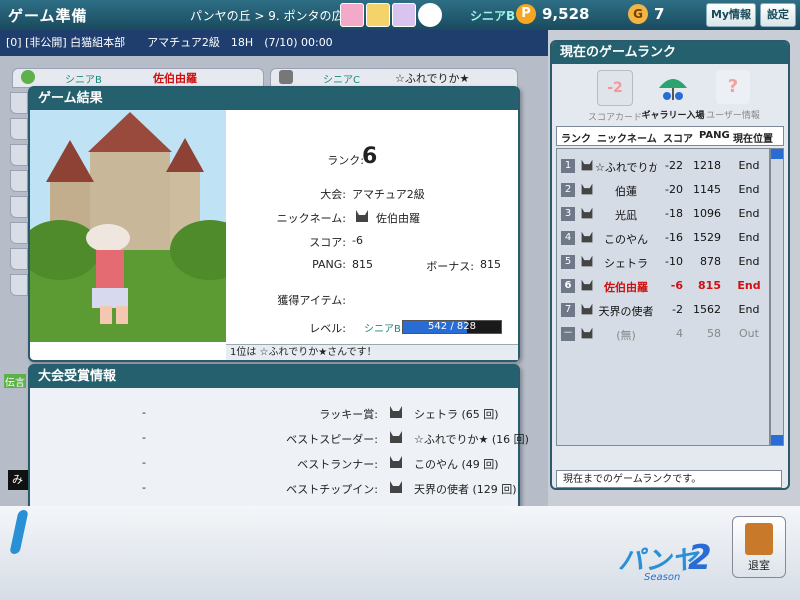 The width and height of the screenshot is (800, 600). What do you see at coordinates (710, 261) in the screenshot?
I see `rank-pang: 878` at bounding box center [710, 261].